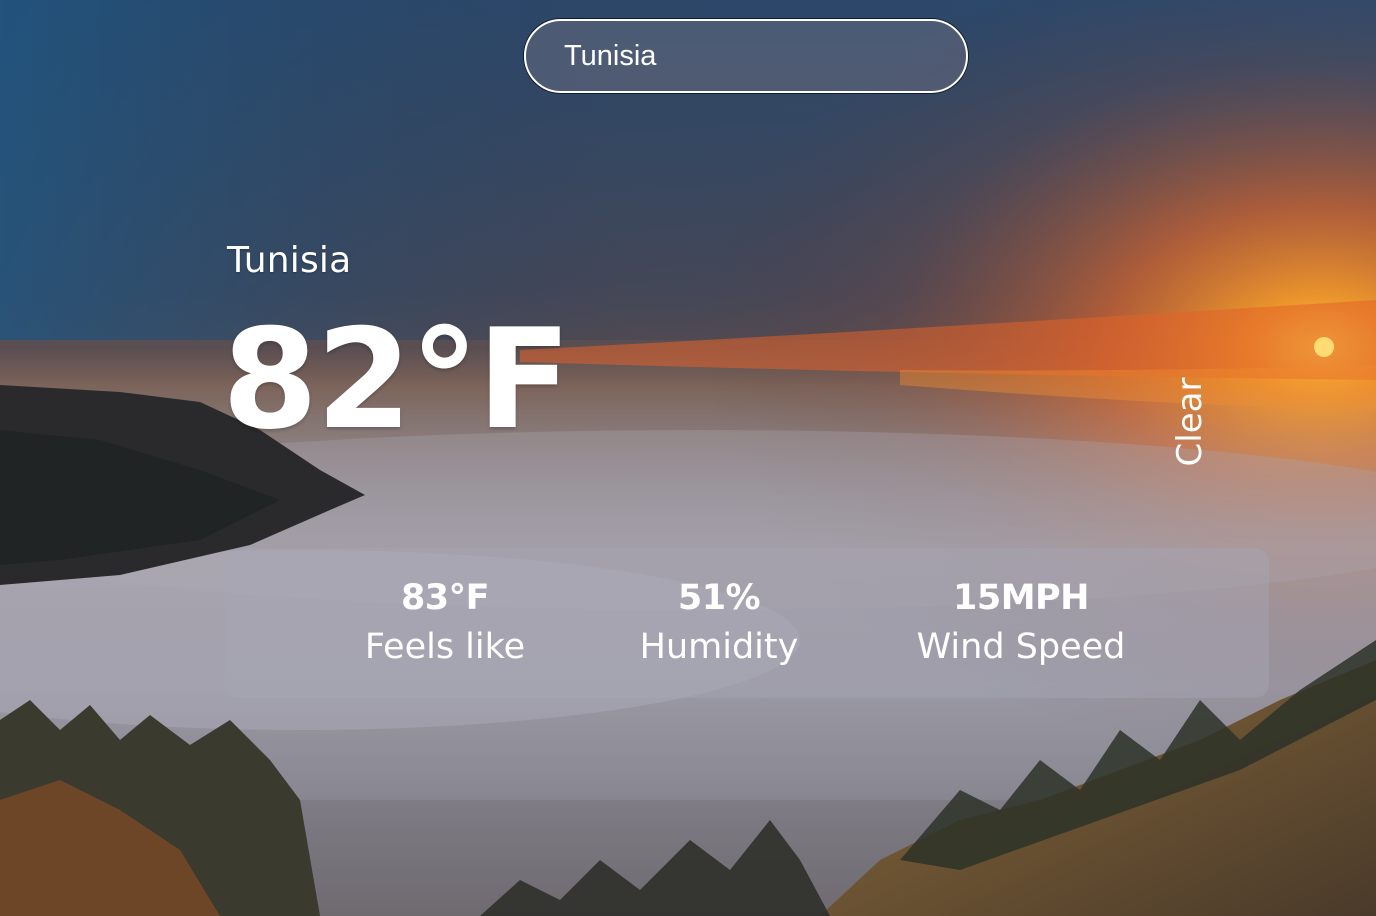  Describe the element at coordinates (445, 598) in the screenshot. I see `feels-like-value: 83°F` at that location.